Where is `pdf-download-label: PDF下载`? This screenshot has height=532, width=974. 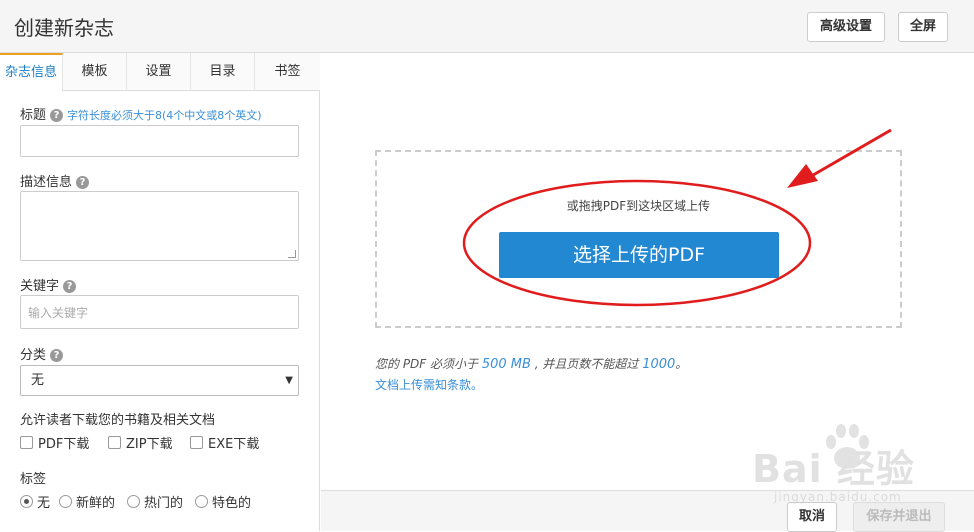
pdf-download-label: PDF下载 is located at coordinates (64, 444).